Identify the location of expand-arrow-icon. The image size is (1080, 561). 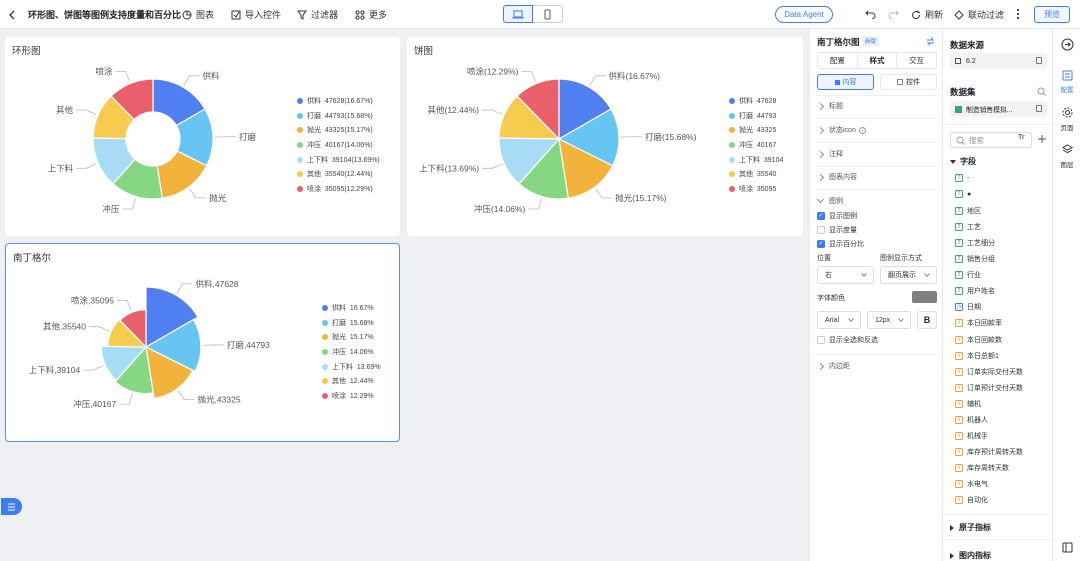
(1067, 44).